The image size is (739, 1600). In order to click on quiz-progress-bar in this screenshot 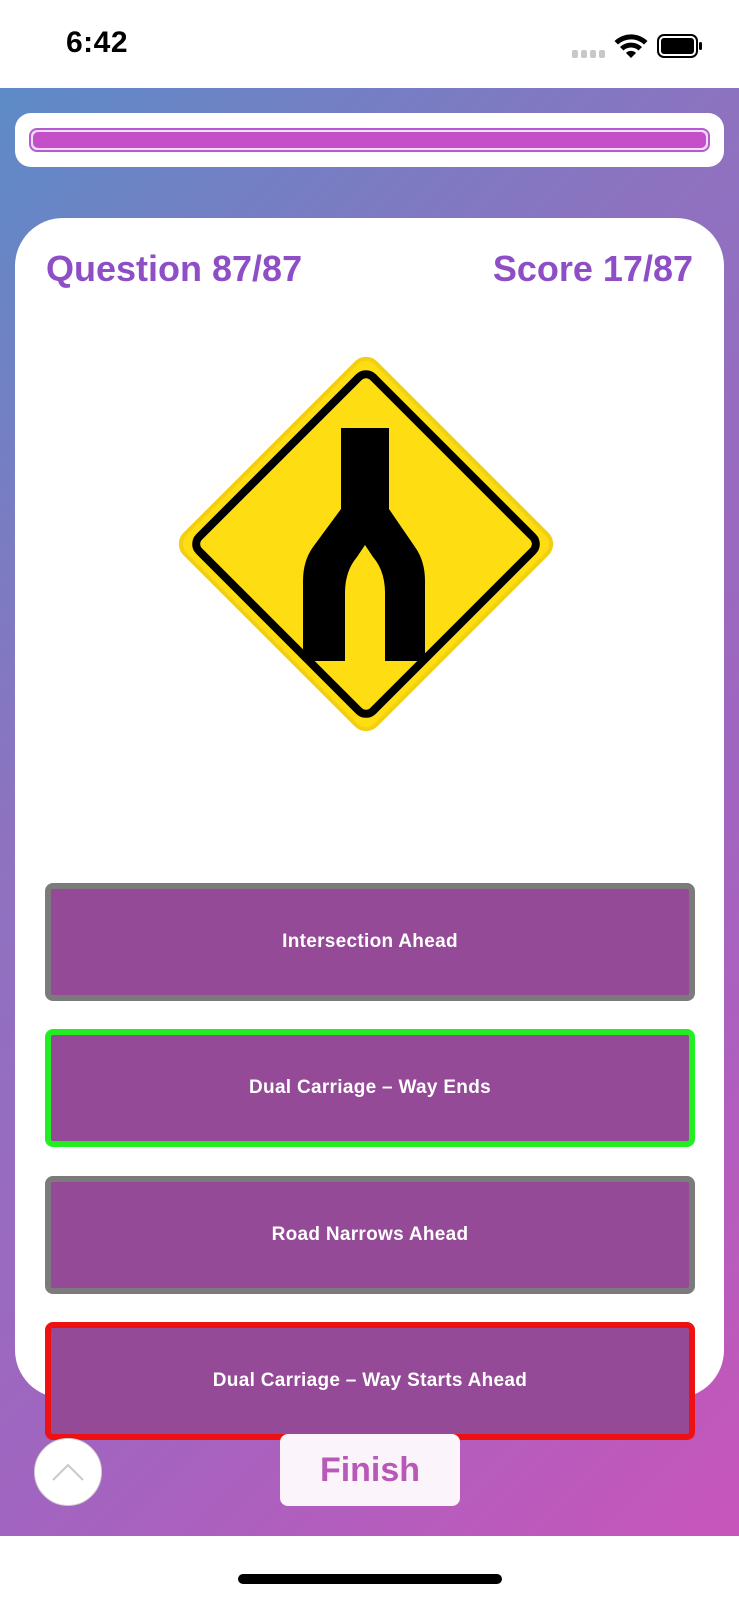, I will do `click(369, 140)`.